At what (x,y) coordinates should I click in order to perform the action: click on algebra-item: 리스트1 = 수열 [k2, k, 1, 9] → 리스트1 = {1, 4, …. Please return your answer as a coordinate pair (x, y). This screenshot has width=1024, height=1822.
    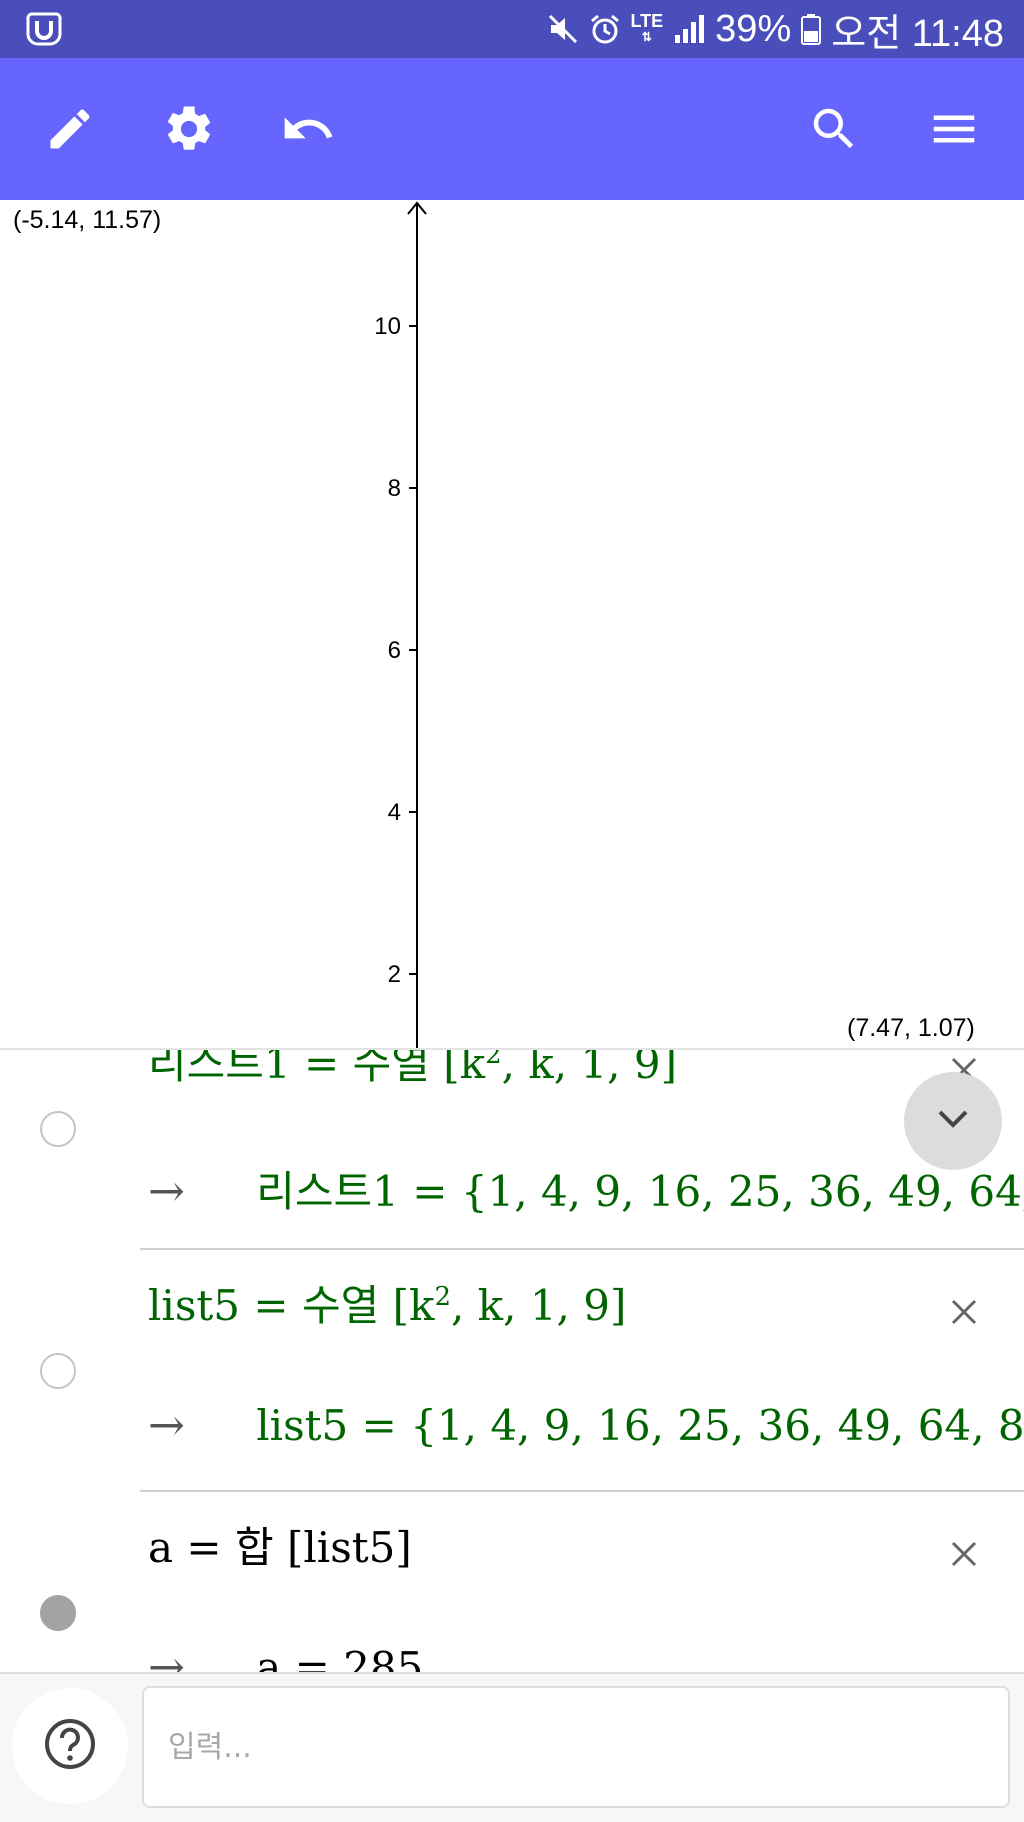
    Looking at the image, I should click on (512, 1150).